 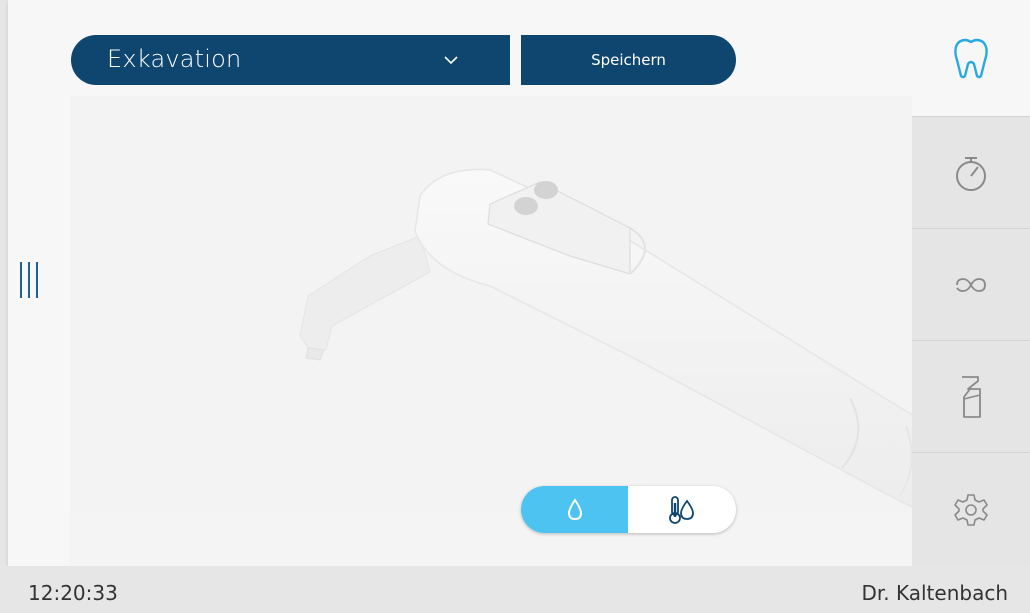 I want to click on nav-item-spray, so click(x=971, y=396).